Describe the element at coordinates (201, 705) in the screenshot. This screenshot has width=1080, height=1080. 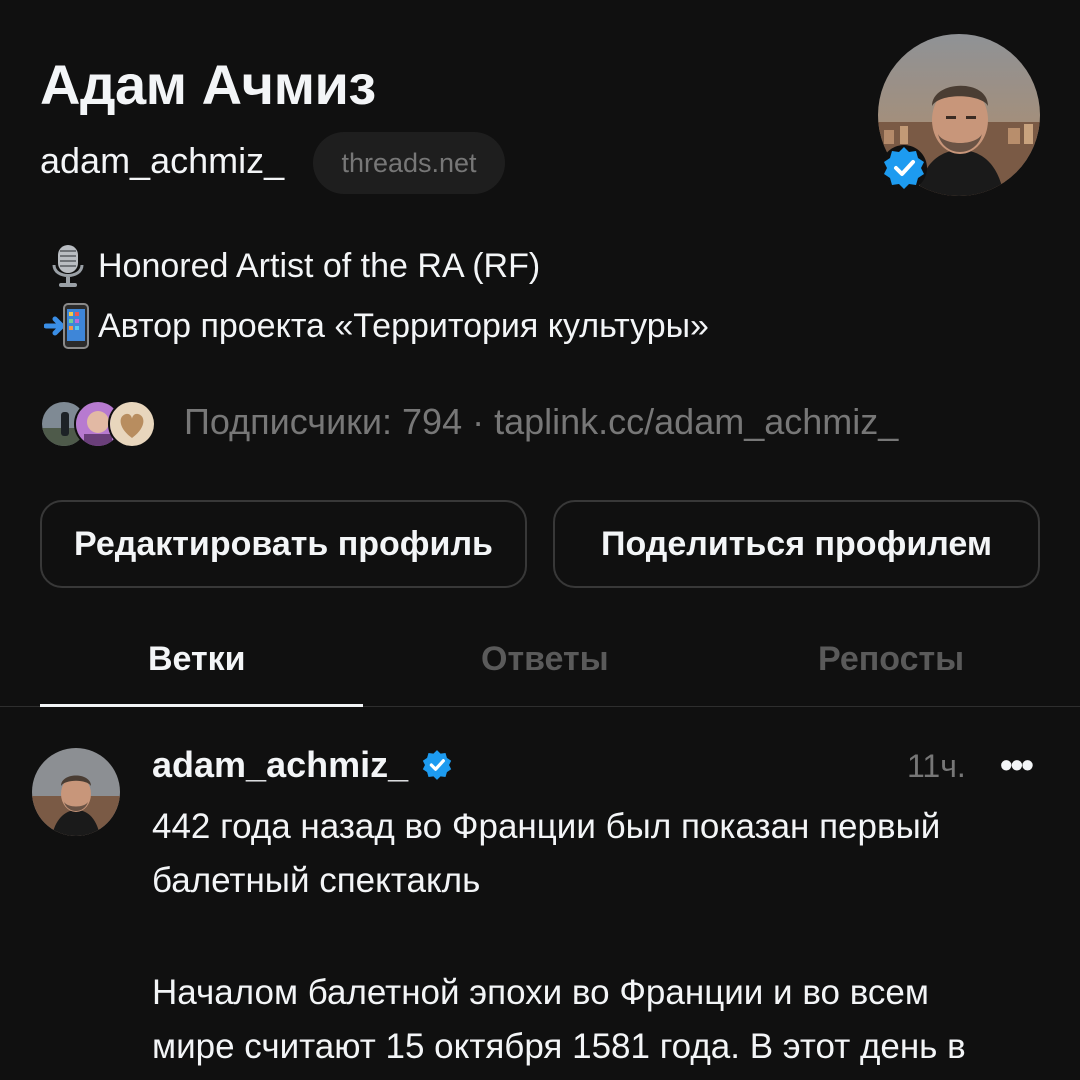
I see `active-tab-indicator` at that location.